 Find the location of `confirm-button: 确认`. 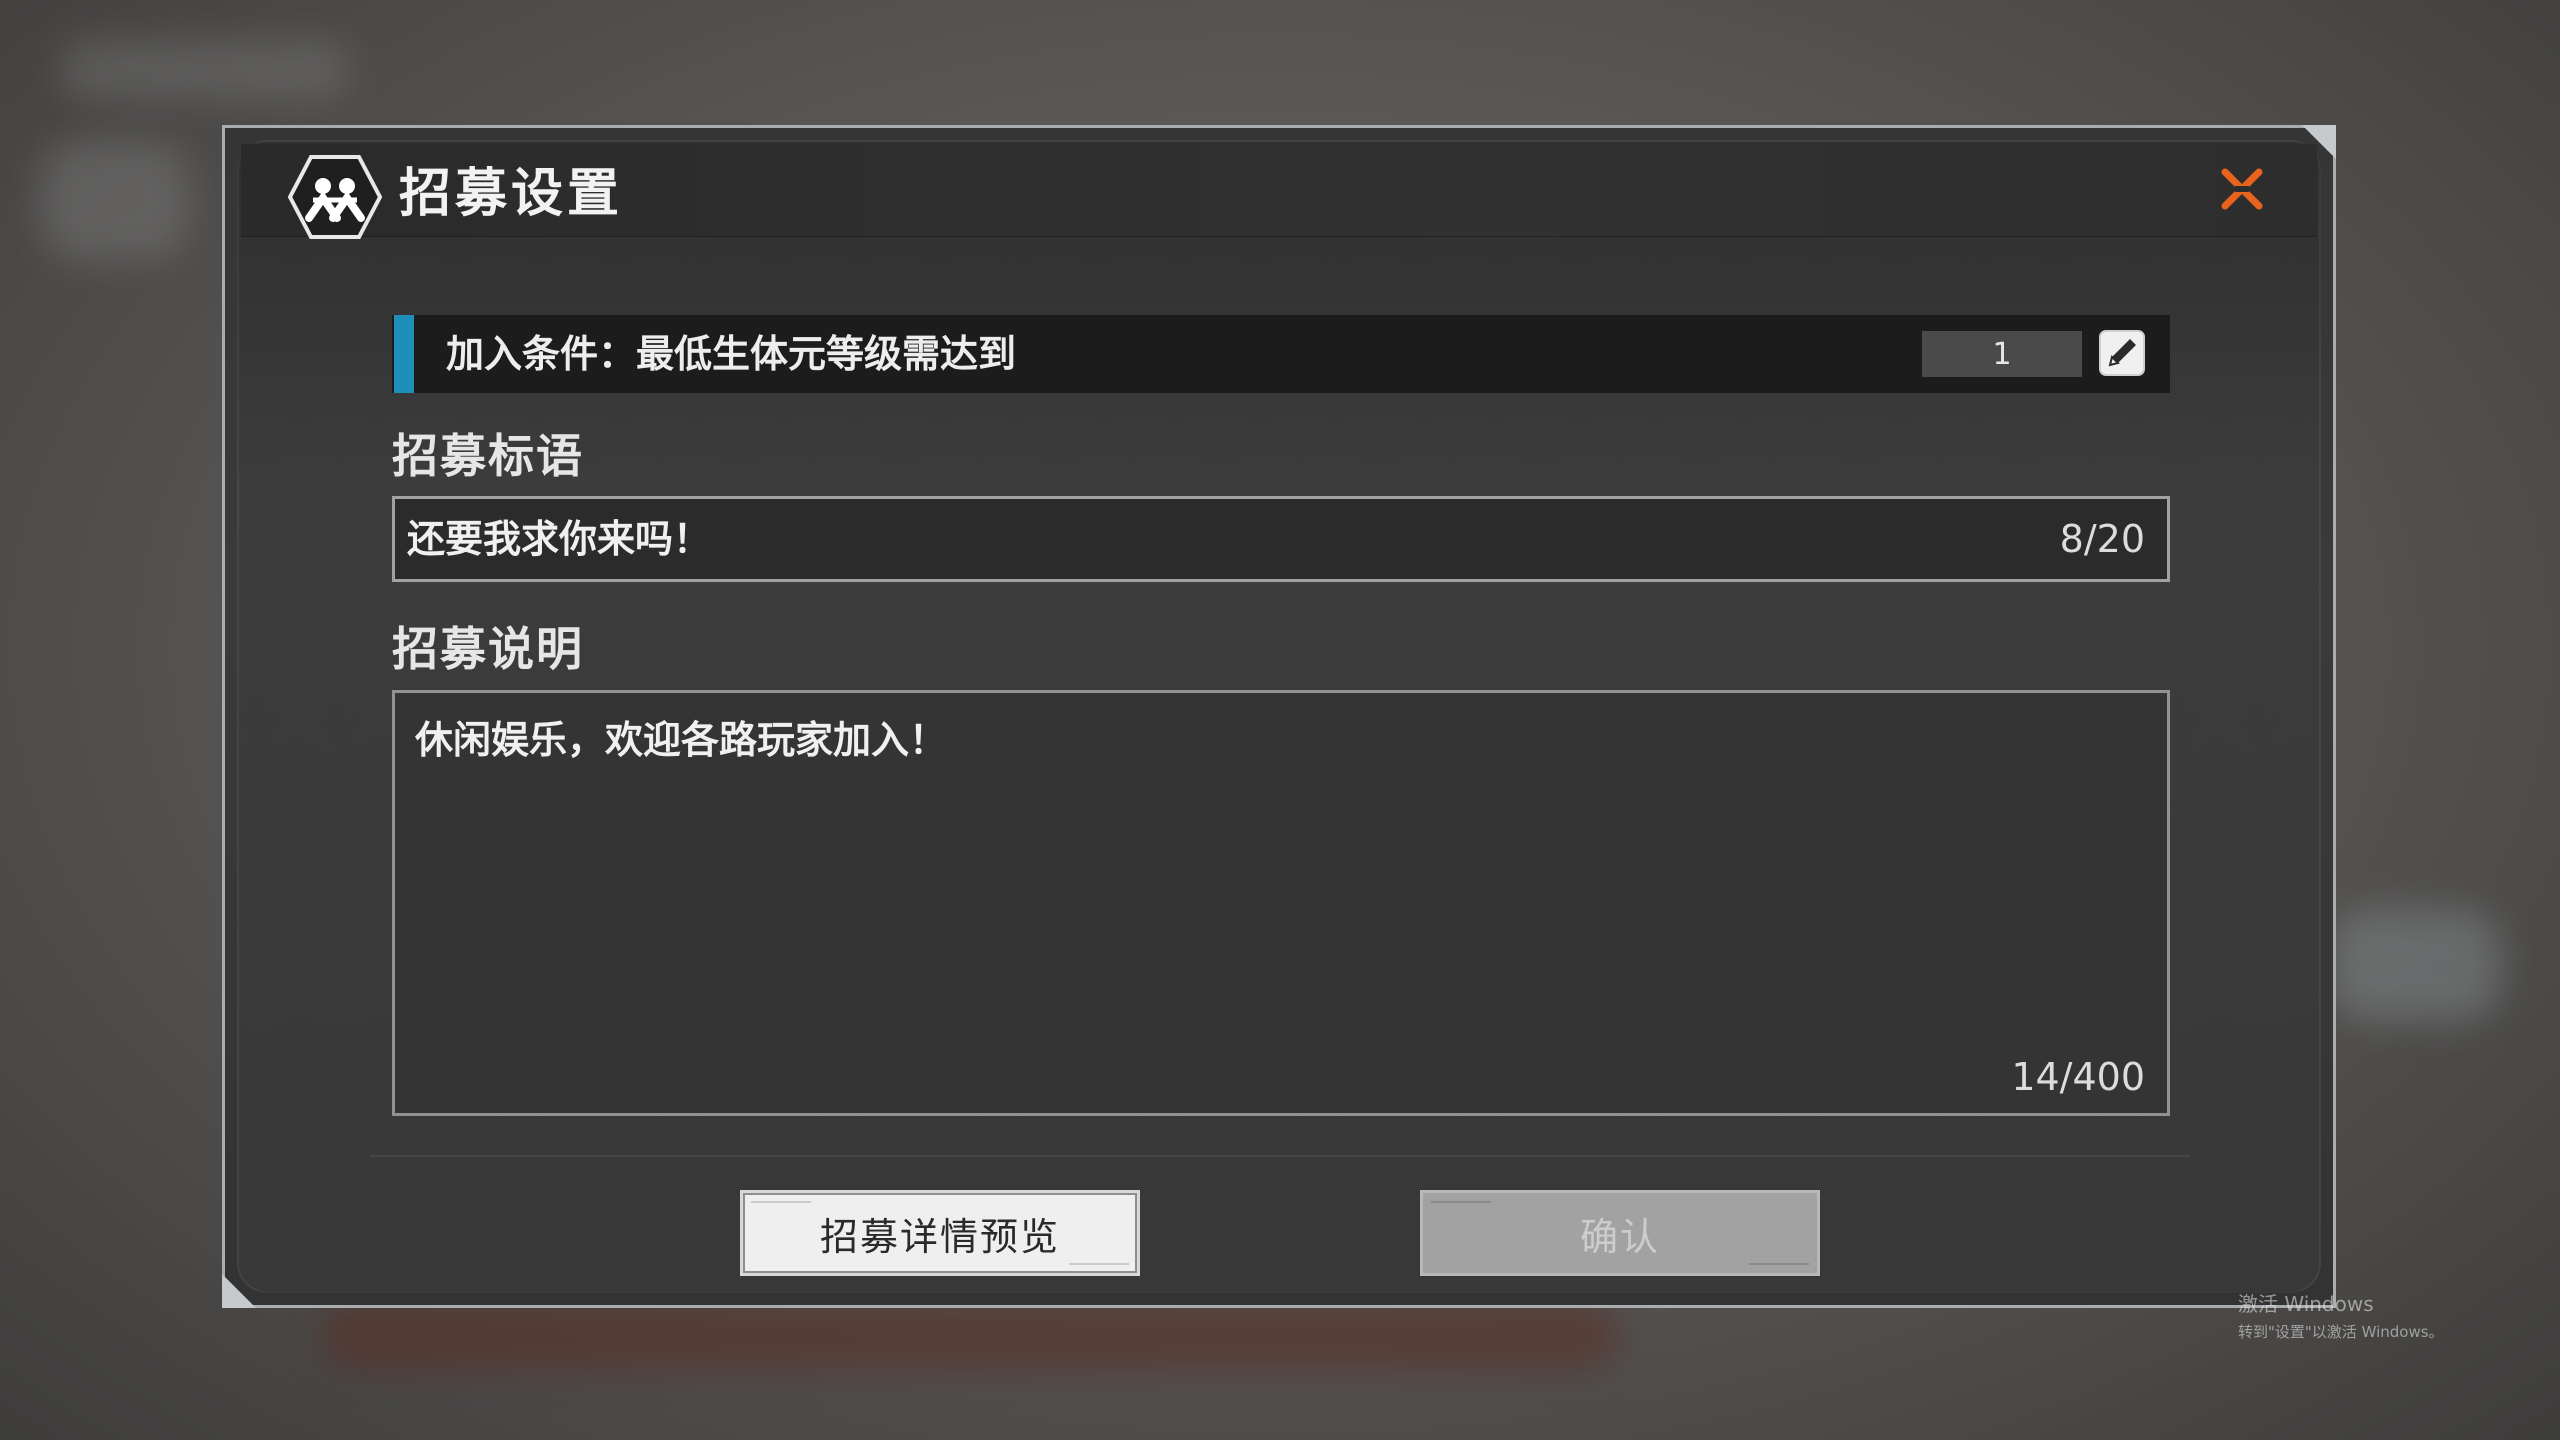

confirm-button: 确认 is located at coordinates (1620, 1233).